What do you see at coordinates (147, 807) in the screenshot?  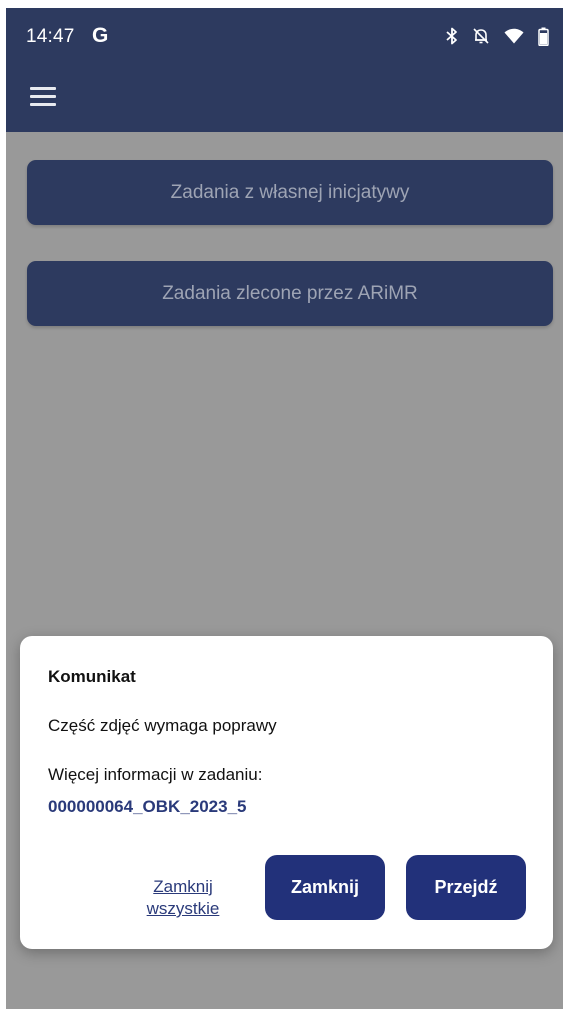 I see `task-link: 000000064_OBK_2023_5` at bounding box center [147, 807].